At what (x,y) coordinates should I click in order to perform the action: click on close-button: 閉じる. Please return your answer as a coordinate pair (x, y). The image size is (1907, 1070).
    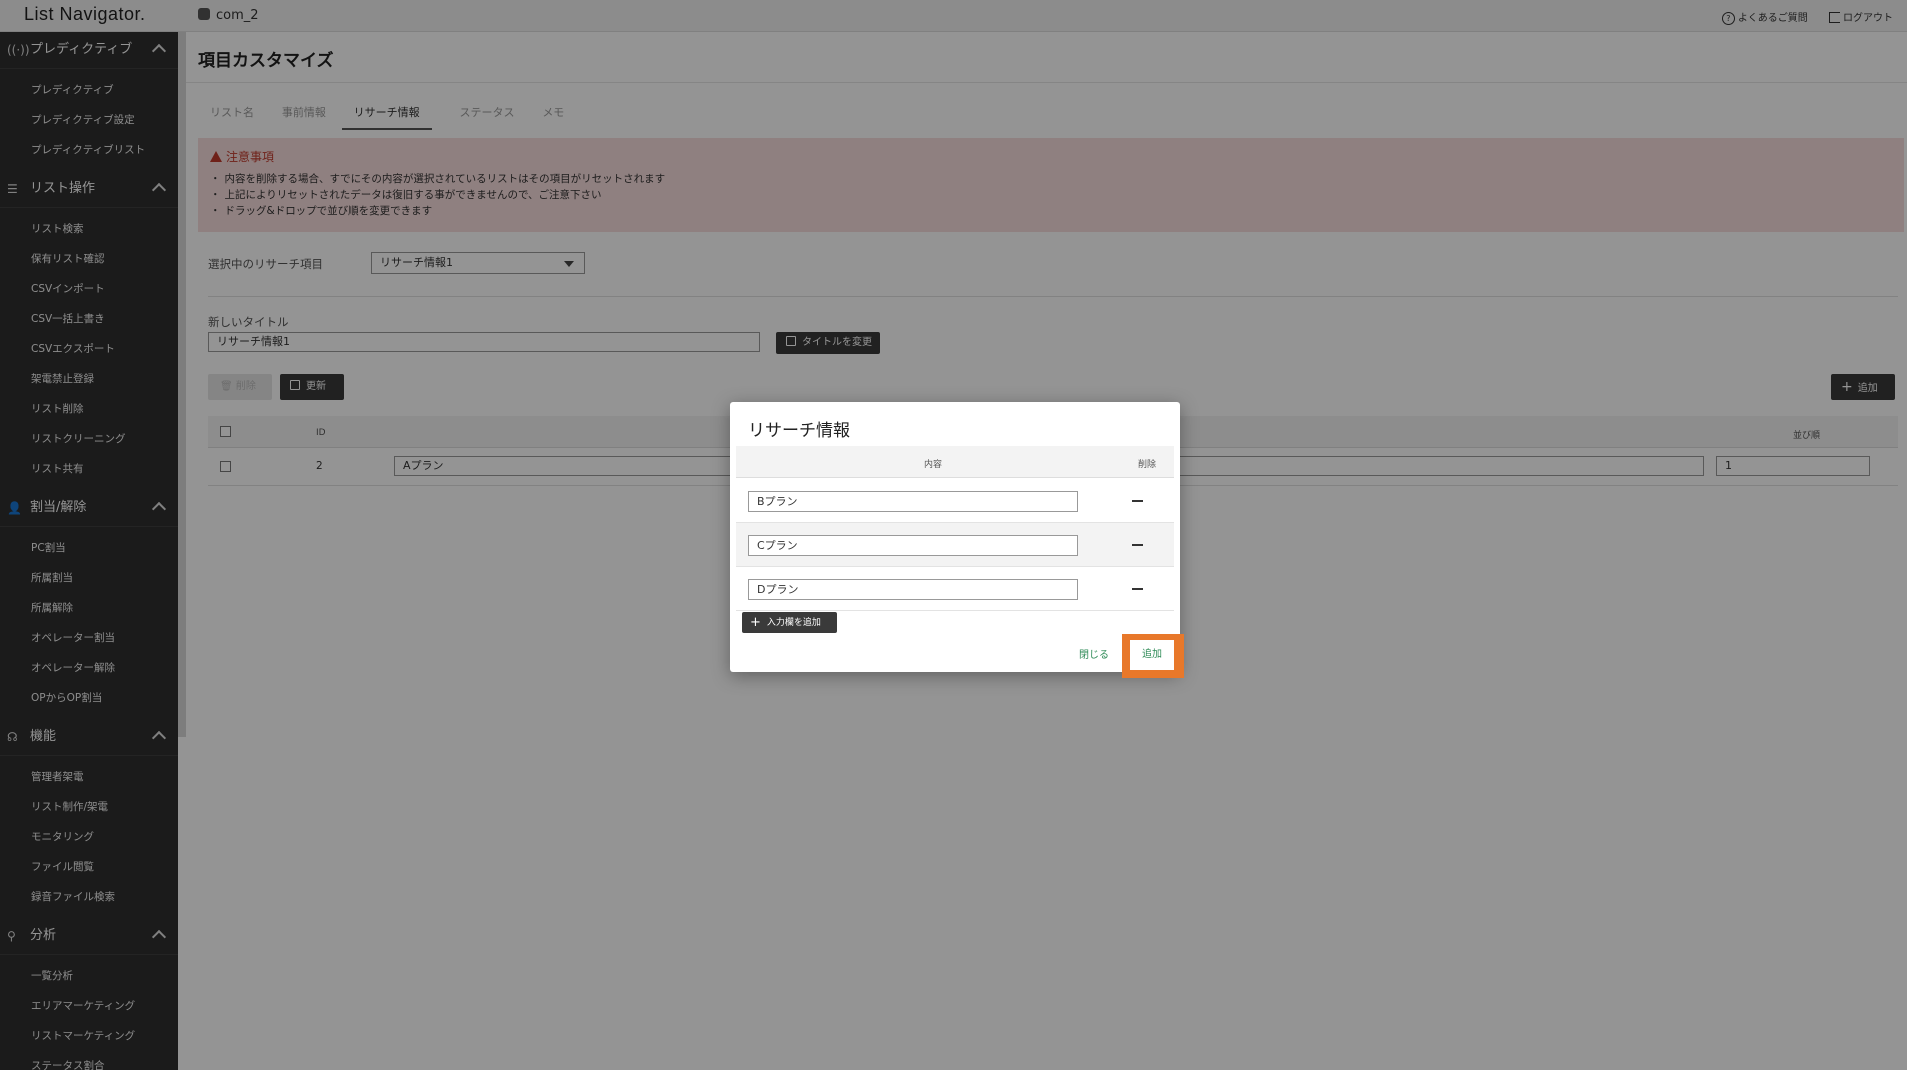
    Looking at the image, I should click on (1094, 653).